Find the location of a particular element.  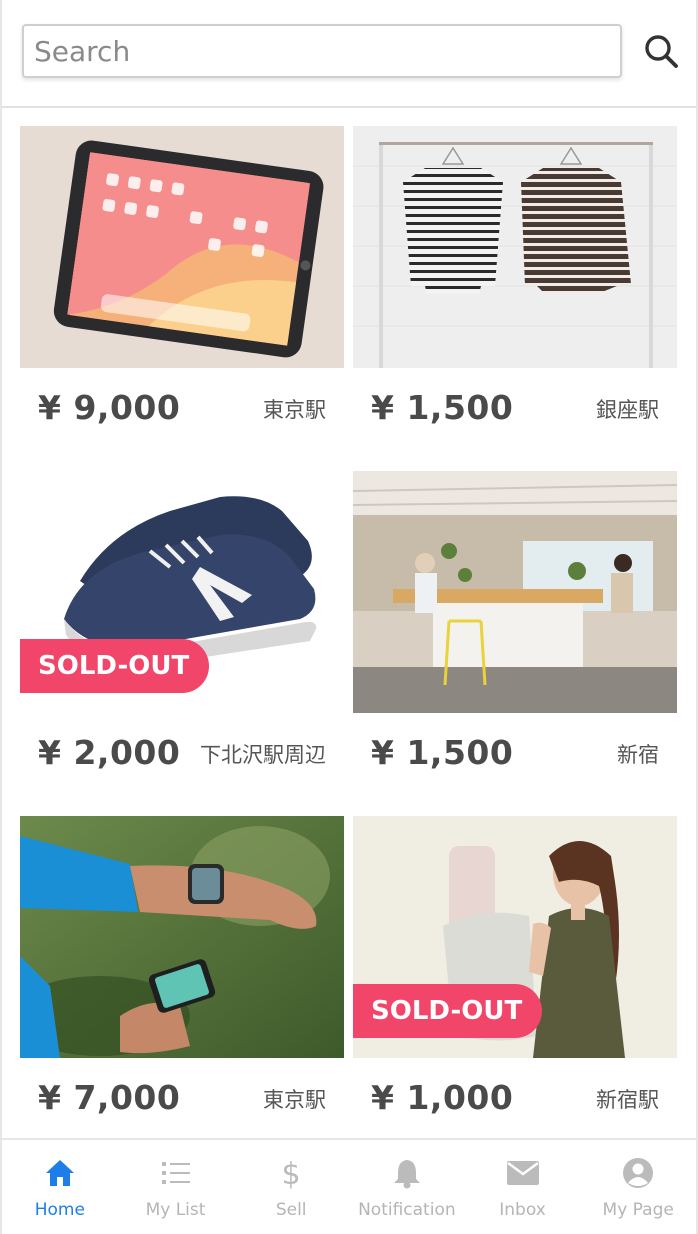

bell-icon is located at coordinates (406, 1174).